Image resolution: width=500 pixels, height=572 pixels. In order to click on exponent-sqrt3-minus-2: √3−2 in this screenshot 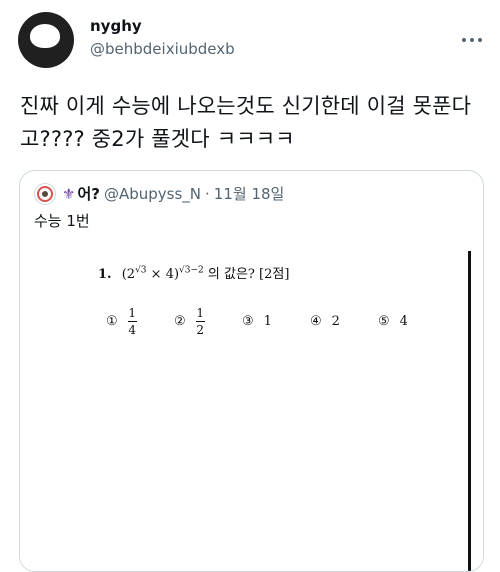, I will do `click(191, 270)`.